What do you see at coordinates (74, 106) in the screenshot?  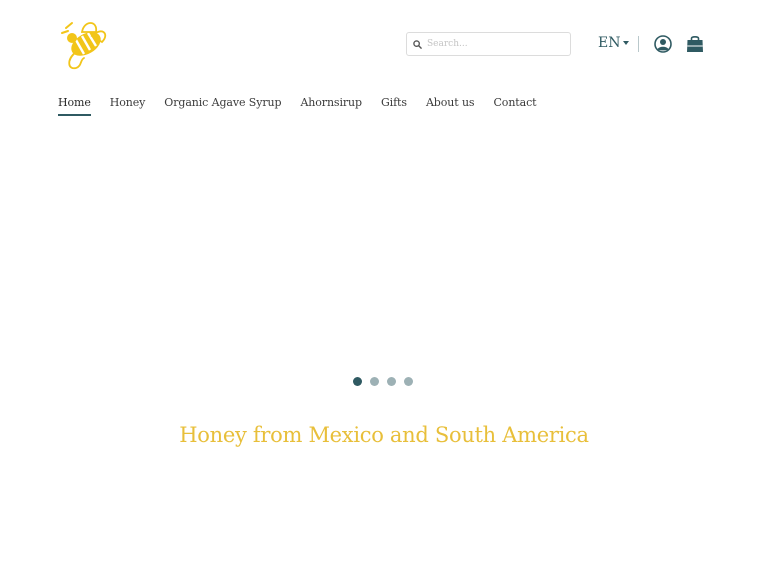 I see `nav-item-home: Home` at bounding box center [74, 106].